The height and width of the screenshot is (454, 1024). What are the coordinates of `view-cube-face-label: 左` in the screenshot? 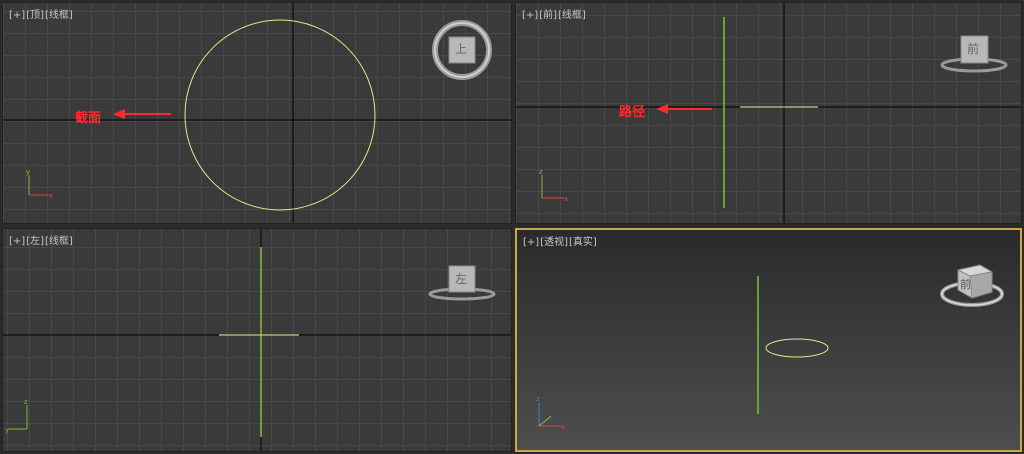 It's located at (461, 279).